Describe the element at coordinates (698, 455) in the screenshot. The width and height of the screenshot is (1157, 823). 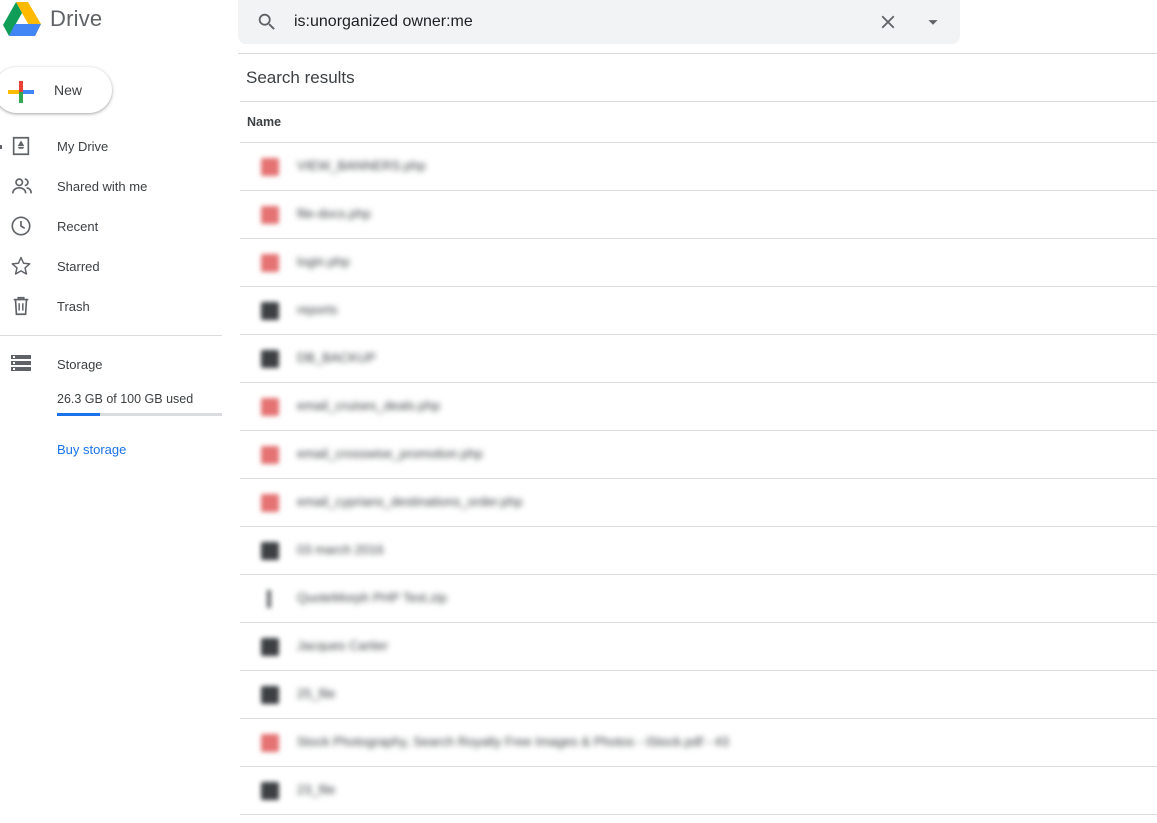
I see `file-row: email_crosswise_promotion.php` at that location.